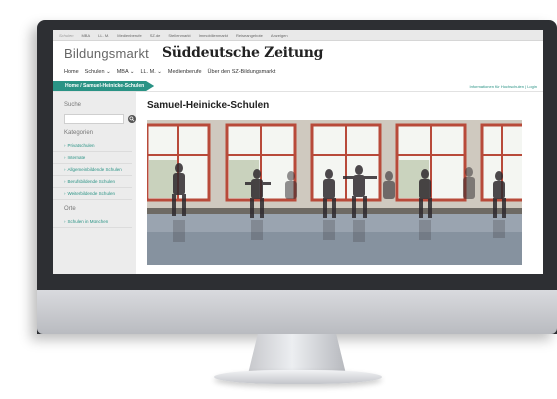 The image size is (557, 399). Describe the element at coordinates (242, 72) in the screenshot. I see `nav-ueber: Über den SZ-Bildungsmarkt` at that location.